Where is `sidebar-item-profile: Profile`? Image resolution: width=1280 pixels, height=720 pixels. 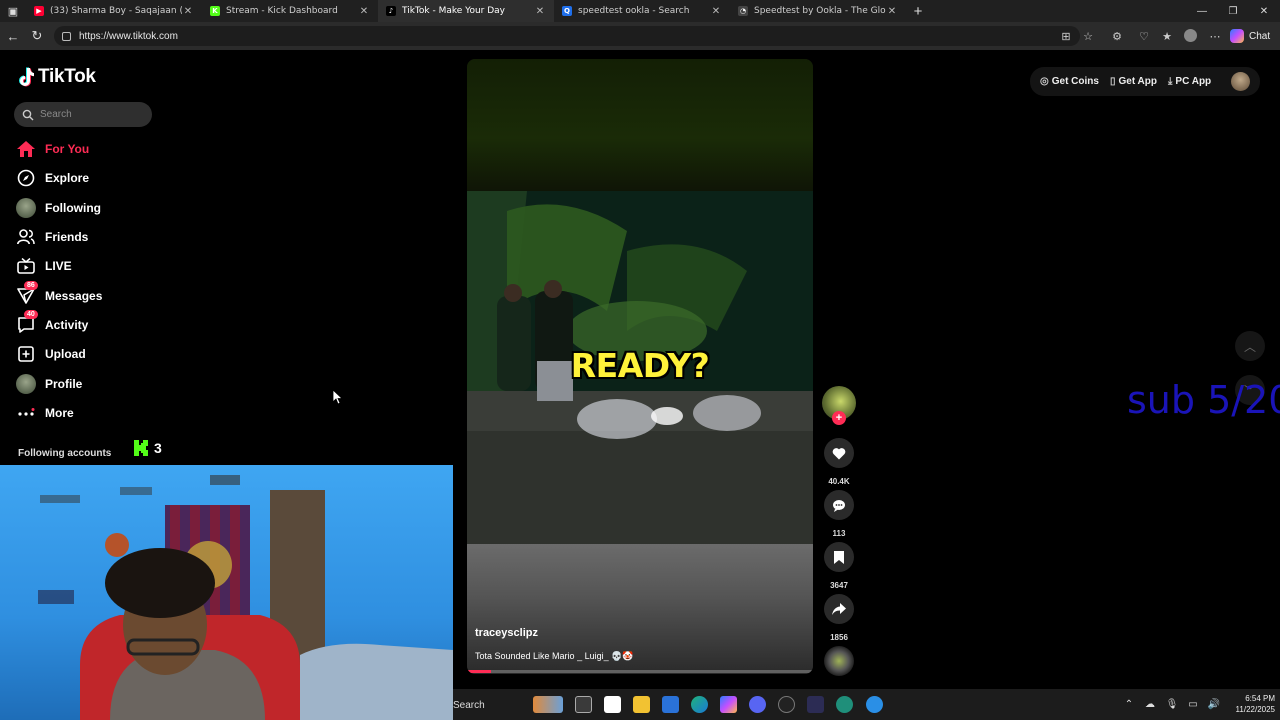 sidebar-item-profile: Profile is located at coordinates (49, 384).